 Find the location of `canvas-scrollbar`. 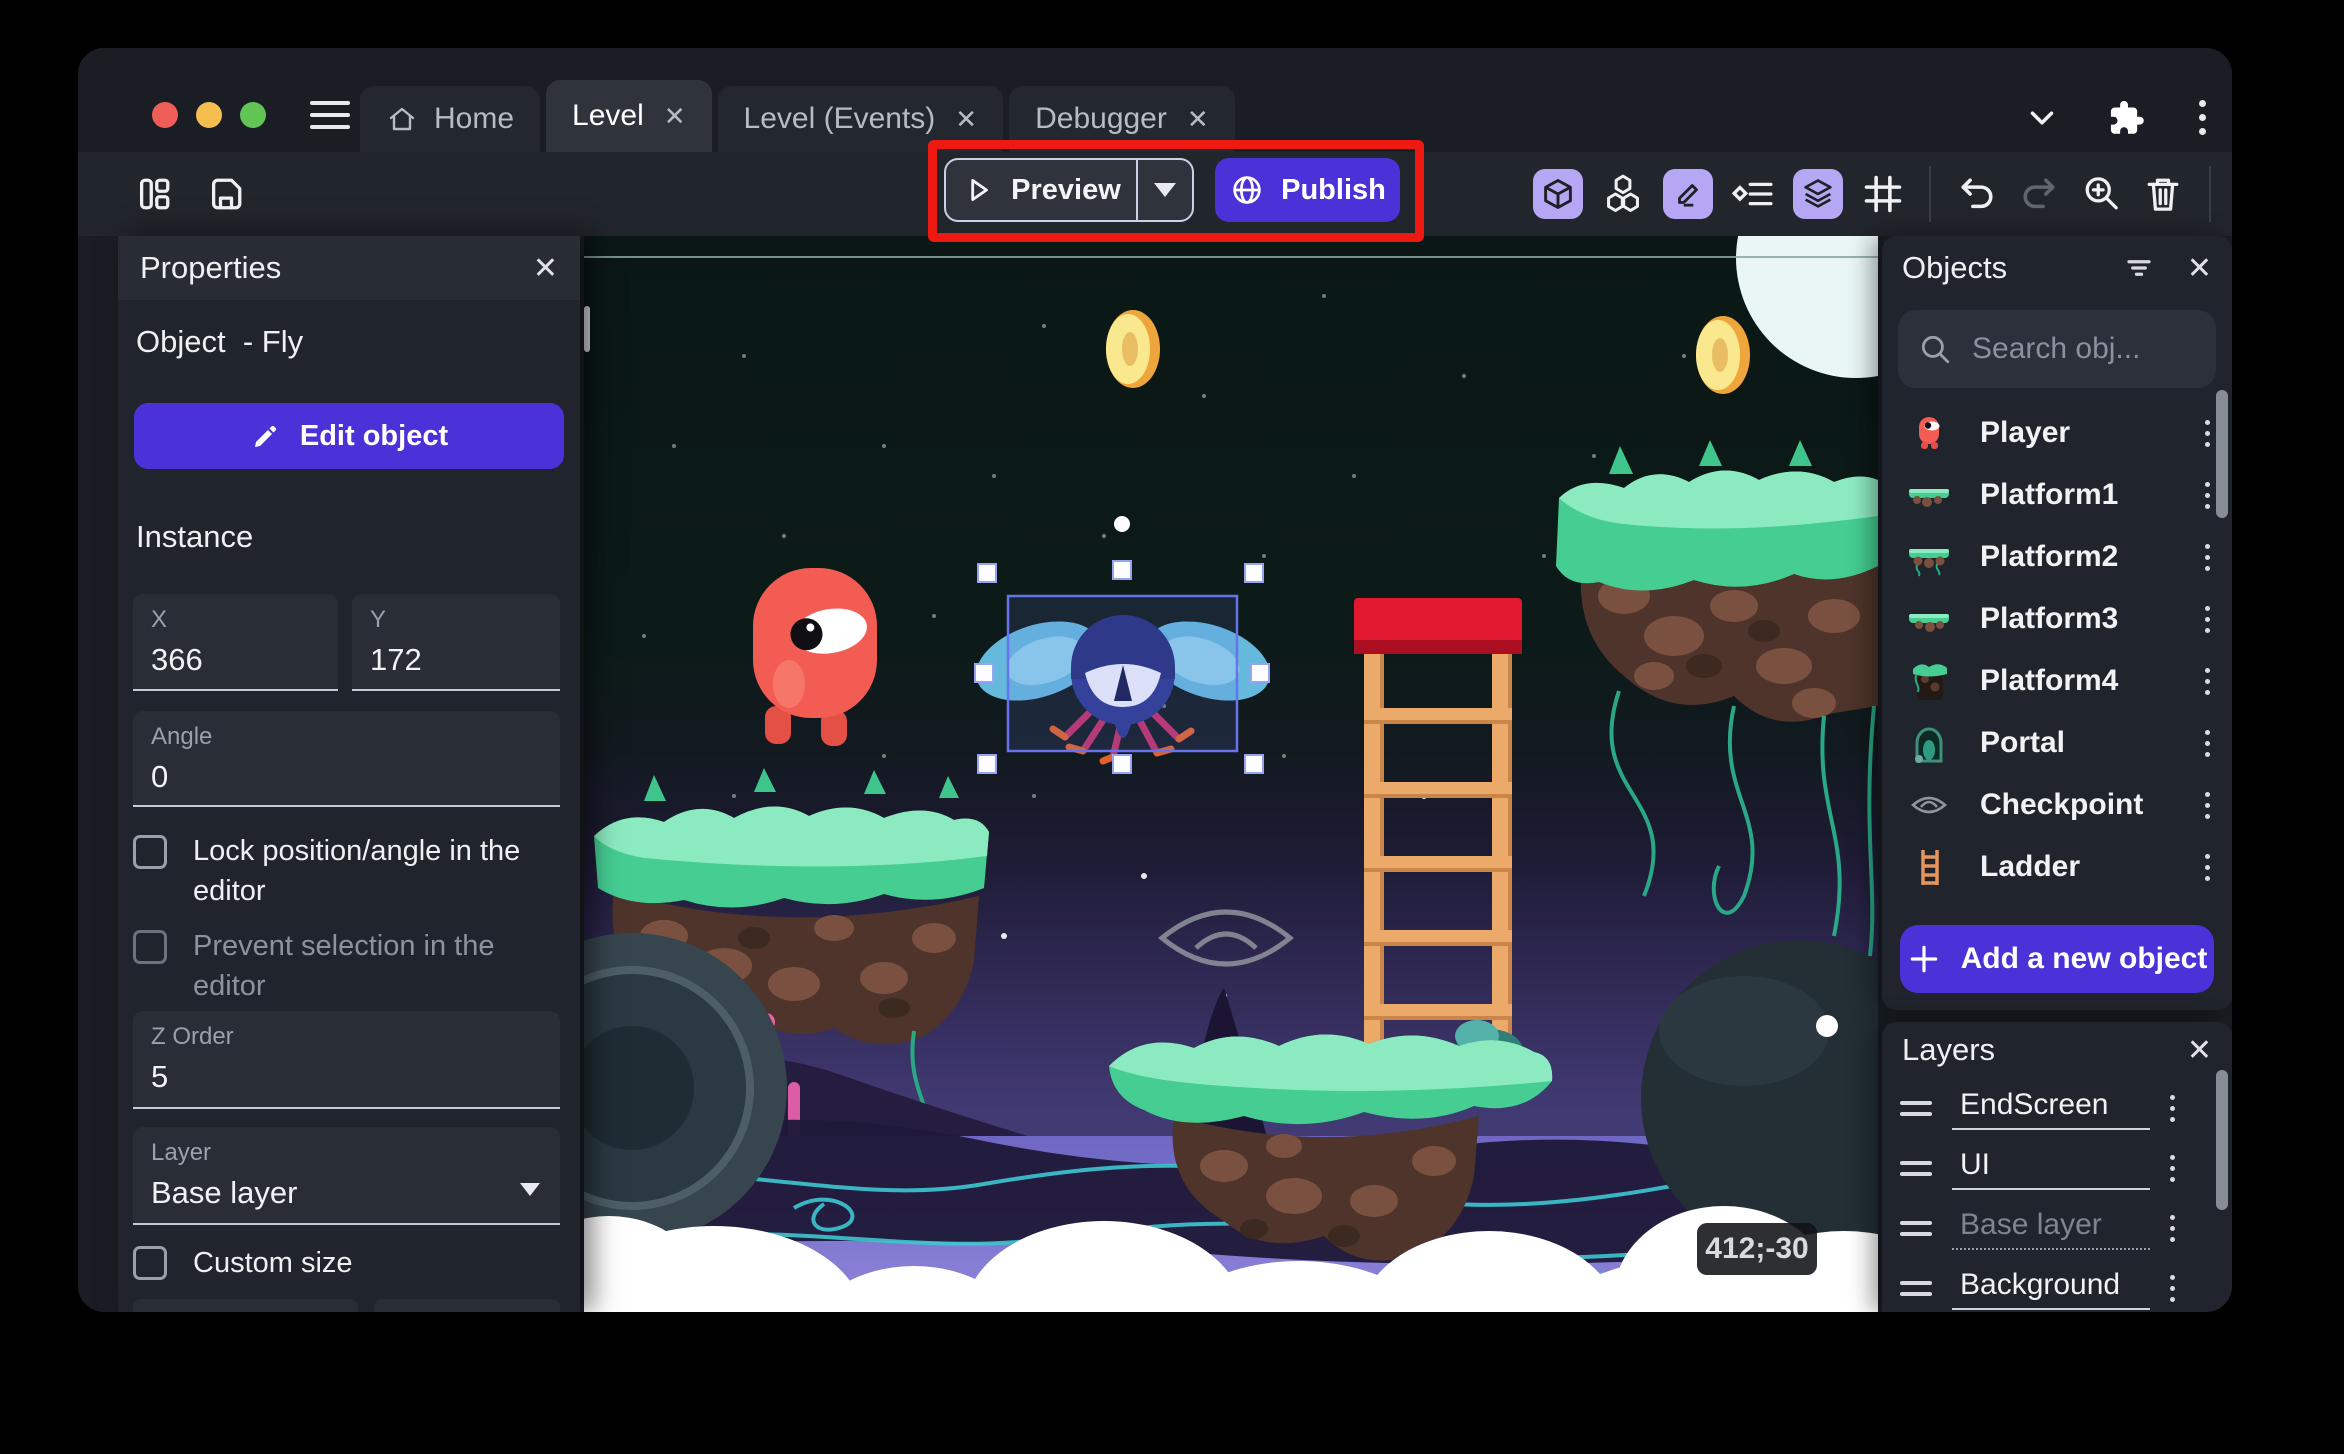

canvas-scrollbar is located at coordinates (587, 329).